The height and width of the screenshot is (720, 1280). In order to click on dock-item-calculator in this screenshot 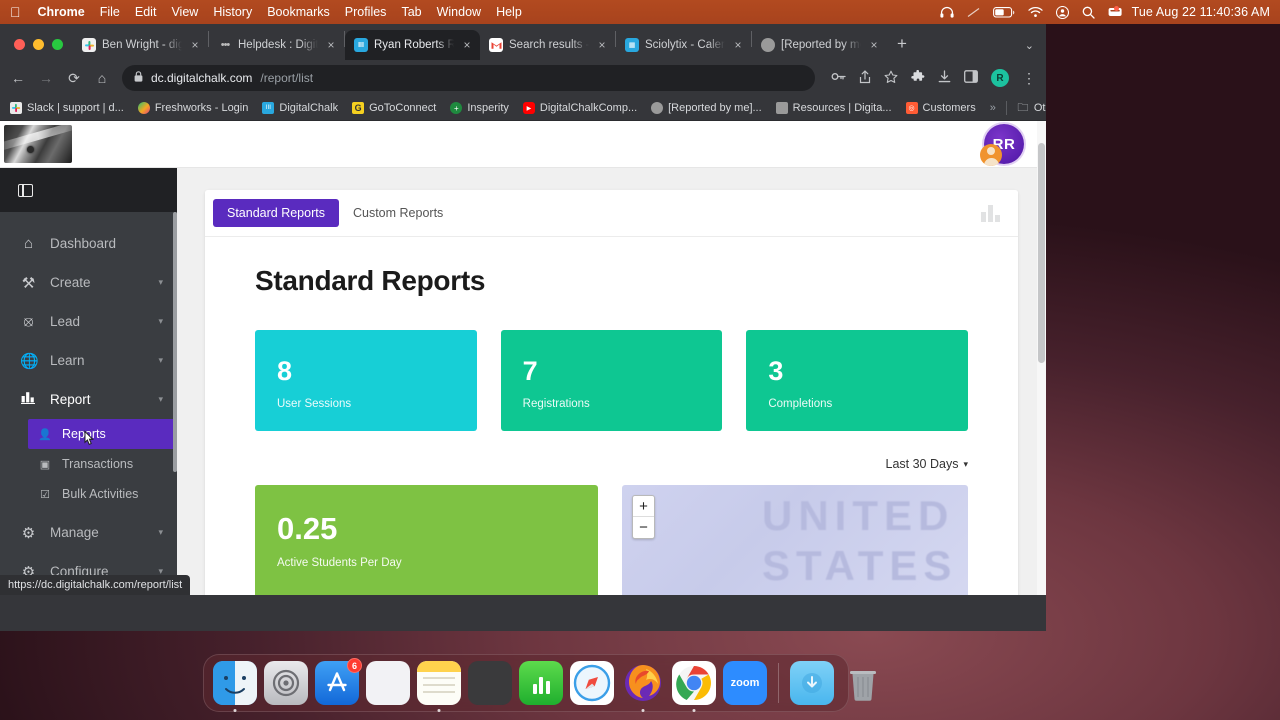, I will do `click(490, 683)`.